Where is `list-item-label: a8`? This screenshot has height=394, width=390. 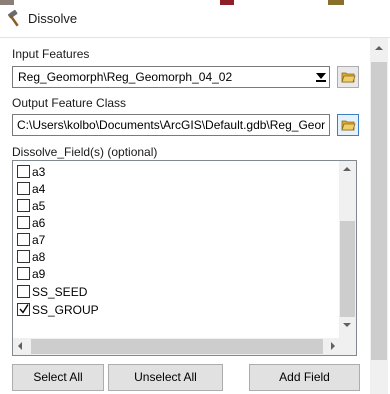
list-item-label: a8 is located at coordinates (39, 257).